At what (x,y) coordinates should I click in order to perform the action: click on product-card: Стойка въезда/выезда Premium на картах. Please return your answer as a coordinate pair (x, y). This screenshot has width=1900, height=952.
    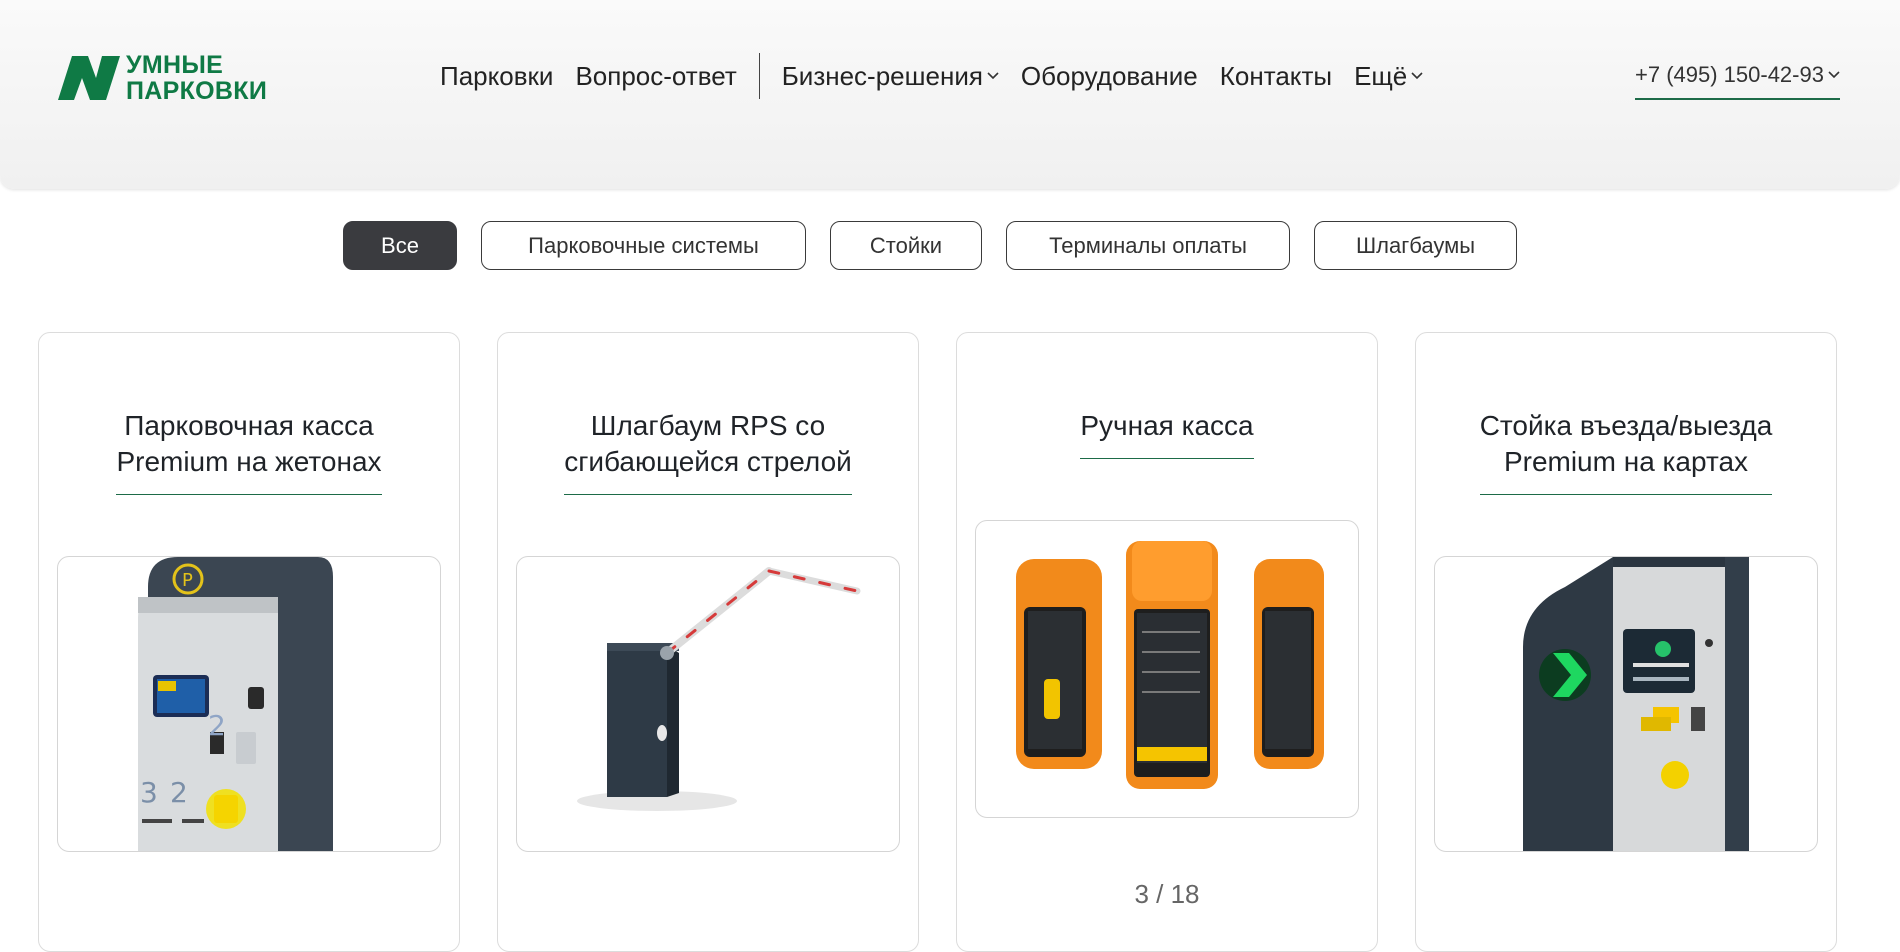
    Looking at the image, I should click on (1626, 642).